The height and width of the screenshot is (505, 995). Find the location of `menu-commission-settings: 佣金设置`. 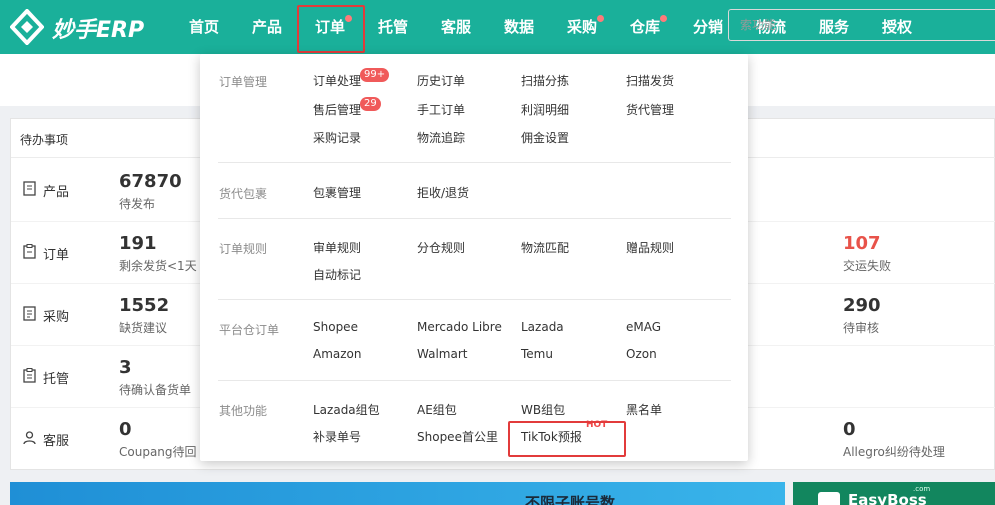

menu-commission-settings: 佣金设置 is located at coordinates (545, 137).